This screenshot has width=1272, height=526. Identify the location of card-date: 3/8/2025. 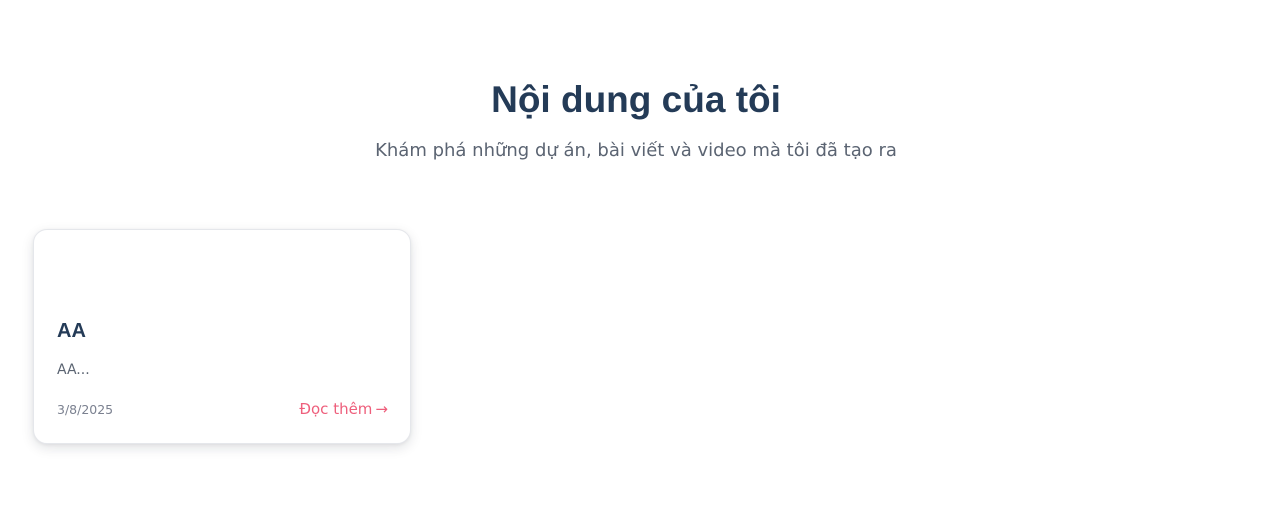
(85, 409).